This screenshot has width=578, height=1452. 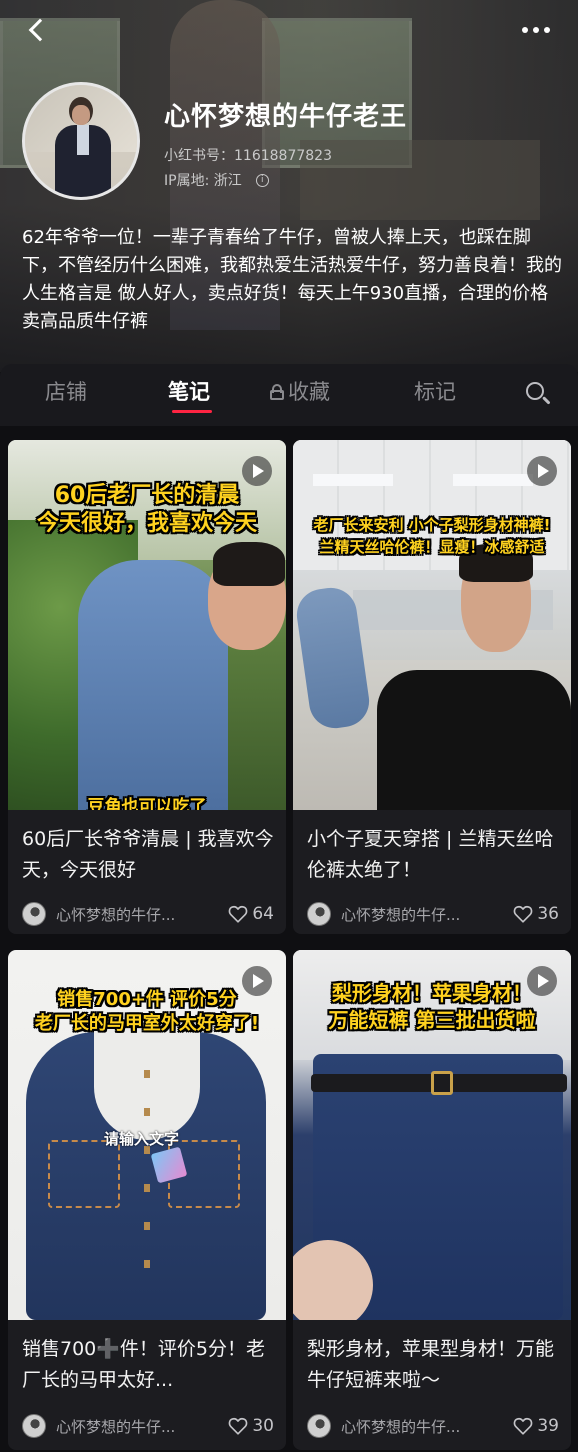 I want to click on like-button: 39, so click(x=536, y=1426).